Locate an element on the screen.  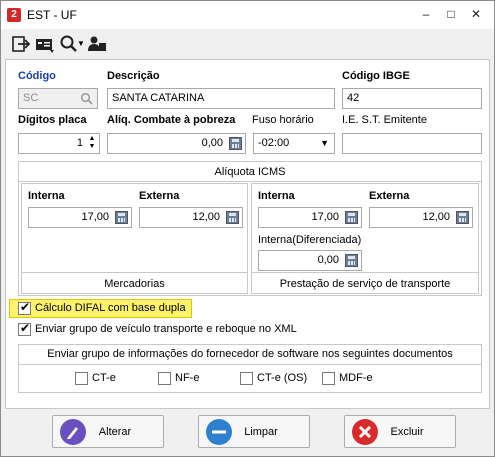
exit-icon is located at coordinates (21, 44).